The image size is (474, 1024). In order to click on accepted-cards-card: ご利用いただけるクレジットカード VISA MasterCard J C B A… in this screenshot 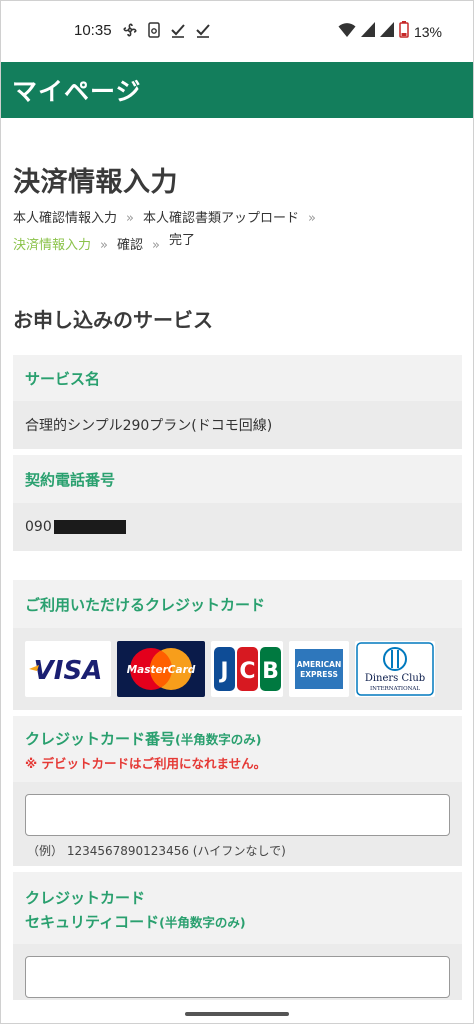, I will do `click(237, 645)`.